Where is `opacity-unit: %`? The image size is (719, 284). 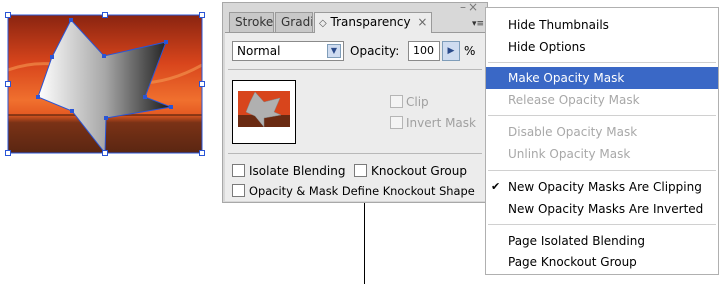 opacity-unit: % is located at coordinates (470, 51).